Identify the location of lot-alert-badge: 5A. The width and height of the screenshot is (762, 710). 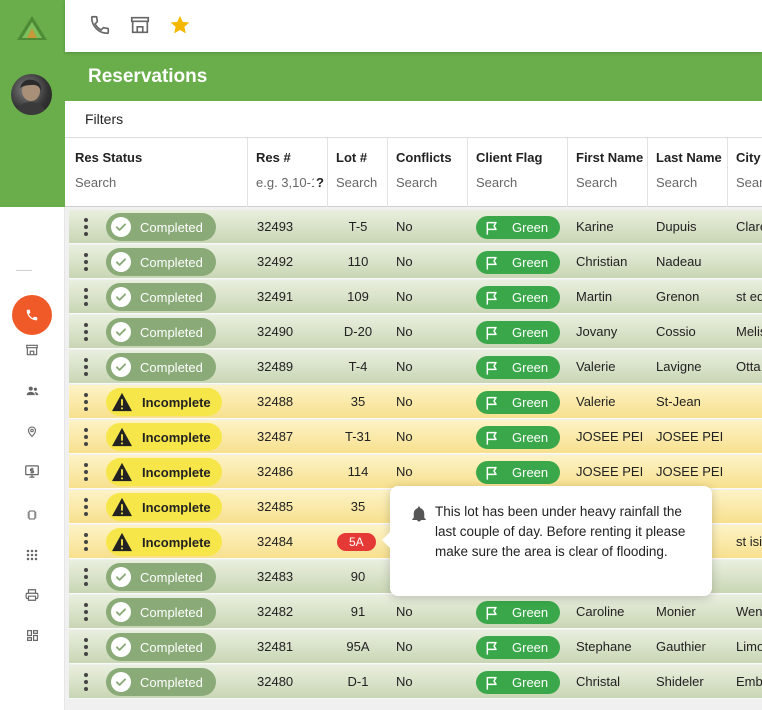
(356, 542).